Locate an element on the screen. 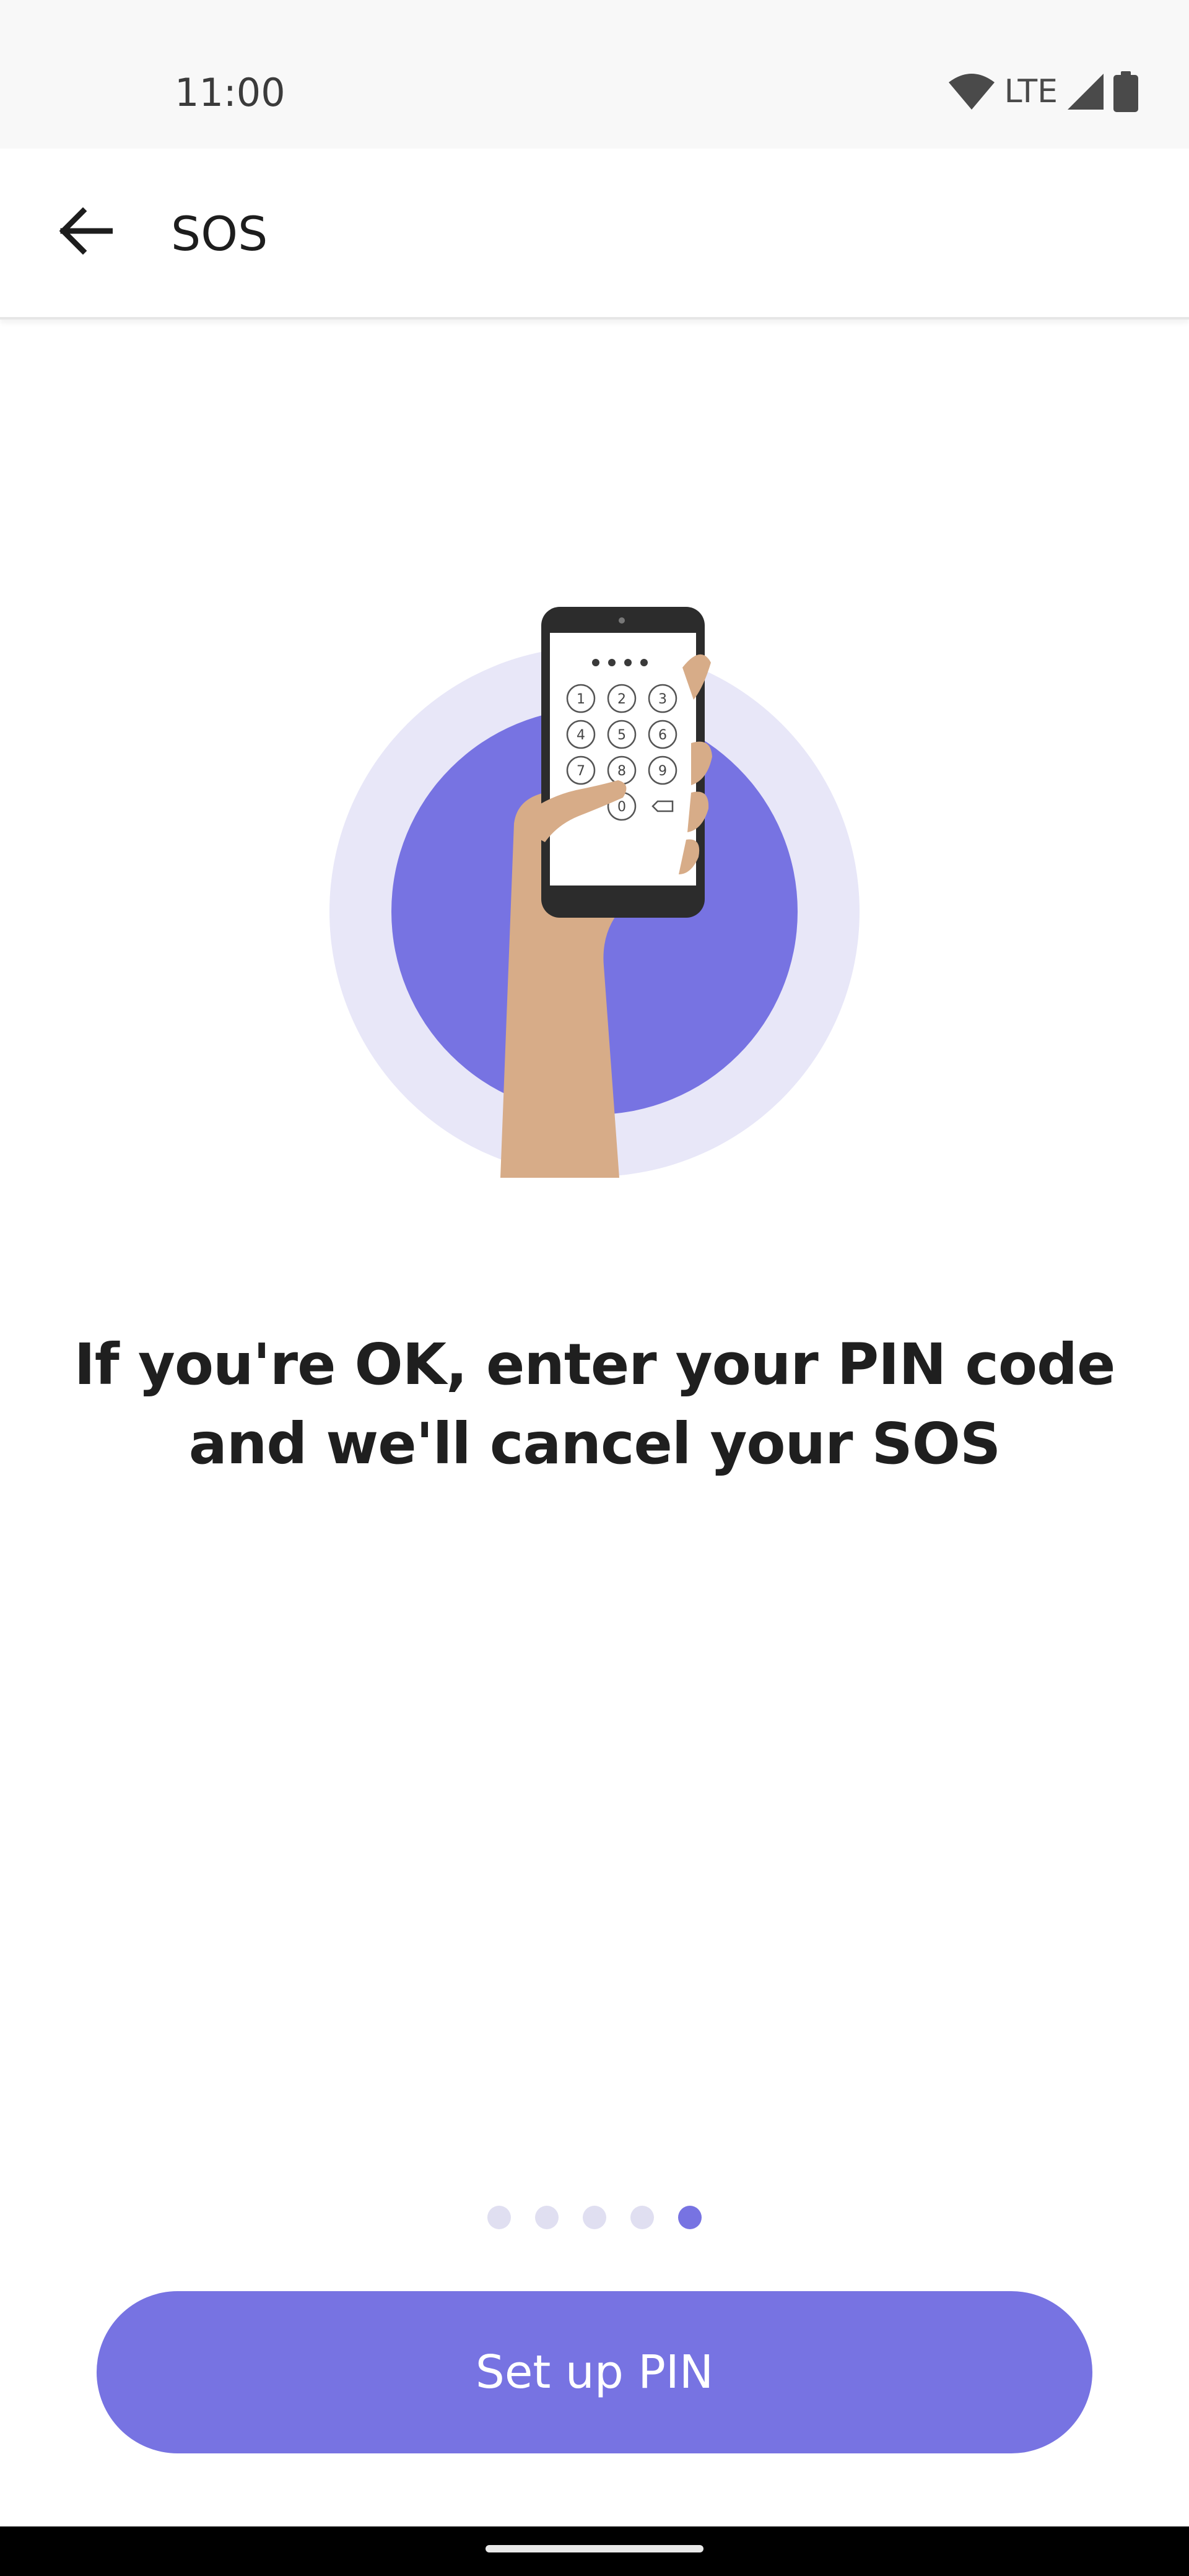 Image resolution: width=1189 pixels, height=2576 pixels. status-time: 11:00 is located at coordinates (230, 92).